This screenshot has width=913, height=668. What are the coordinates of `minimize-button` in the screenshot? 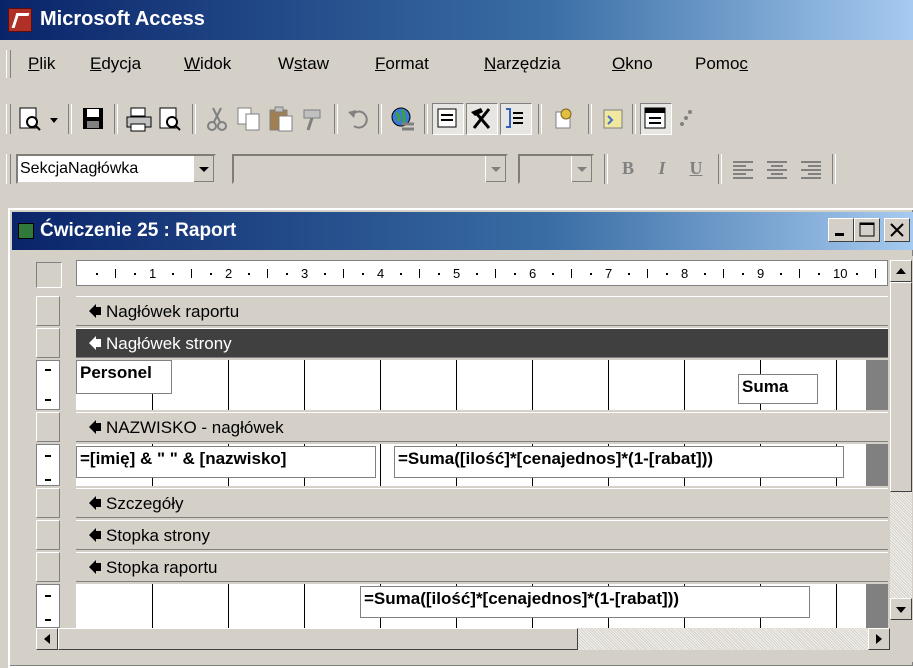 It's located at (841, 230).